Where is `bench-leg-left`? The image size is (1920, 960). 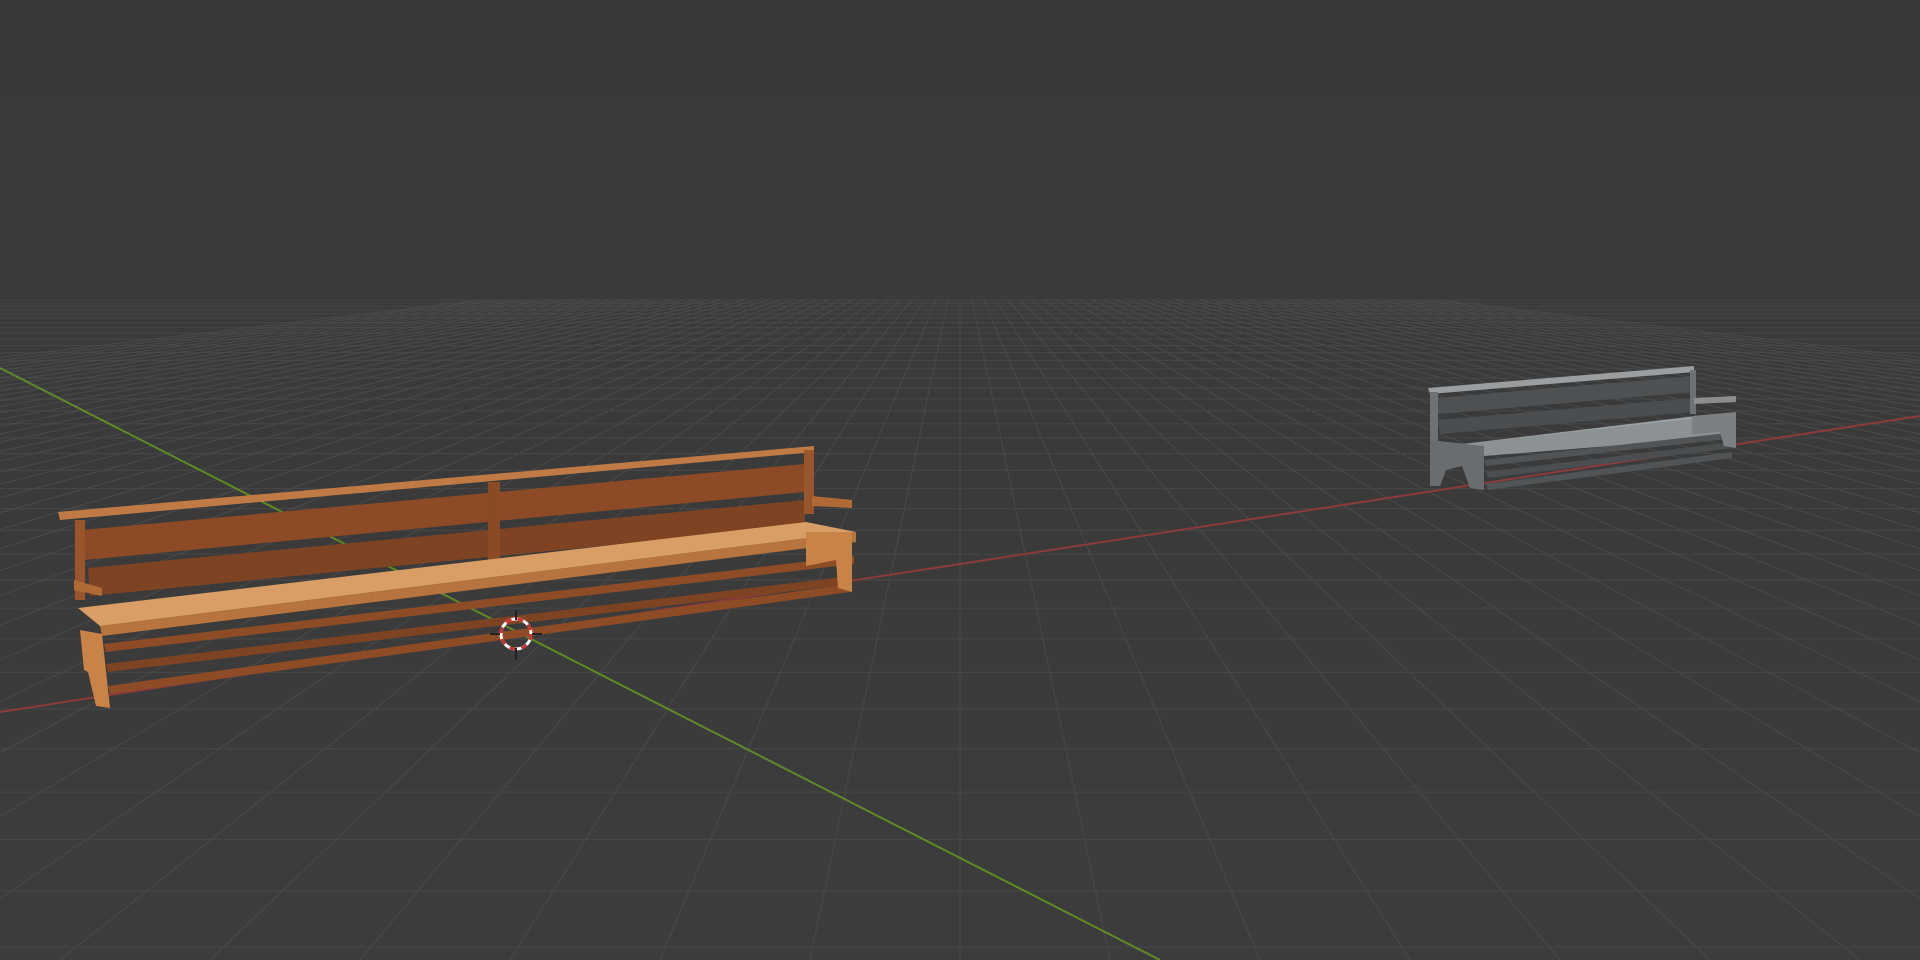
bench-leg-left is located at coordinates (95, 669).